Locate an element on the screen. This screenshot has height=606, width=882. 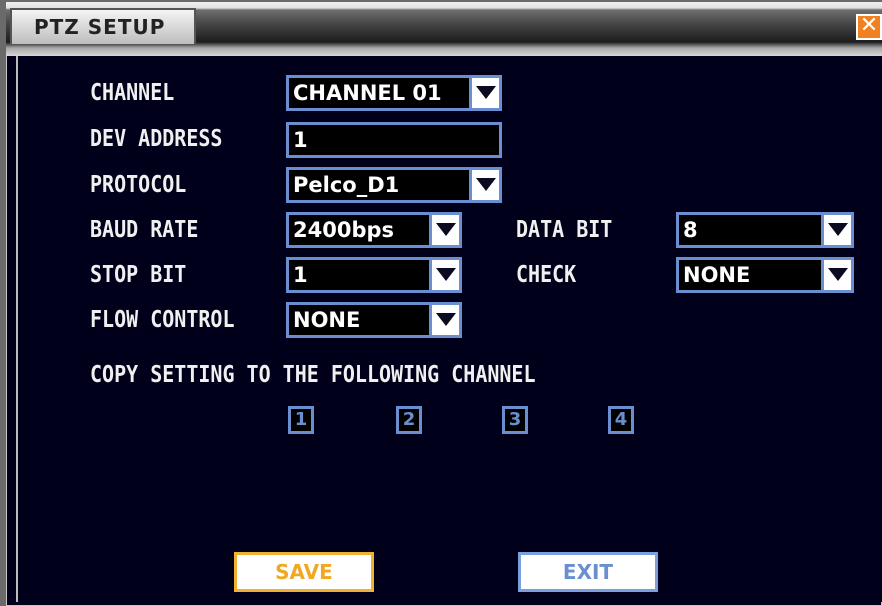
stop-bit-select: 1 is located at coordinates (374, 275).